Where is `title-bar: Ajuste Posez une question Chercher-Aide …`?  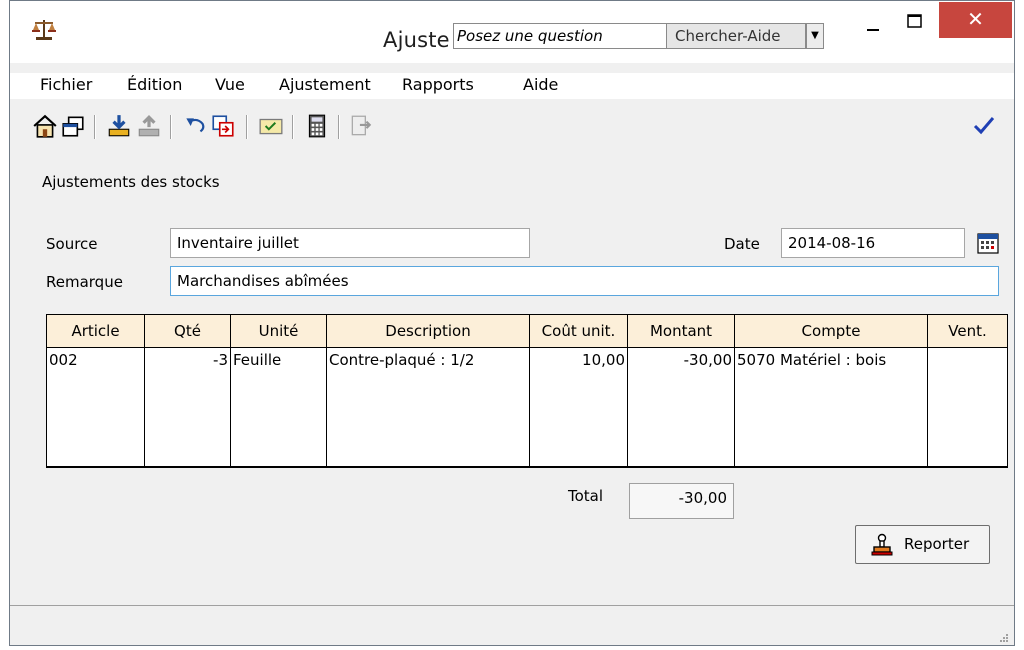 title-bar: Ajuste Posez une question Chercher-Aide … is located at coordinates (512, 32).